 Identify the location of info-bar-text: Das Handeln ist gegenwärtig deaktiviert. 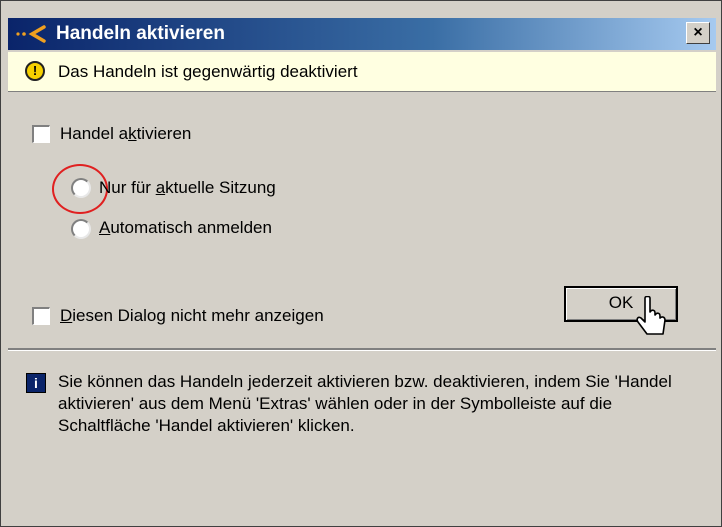
(208, 71).